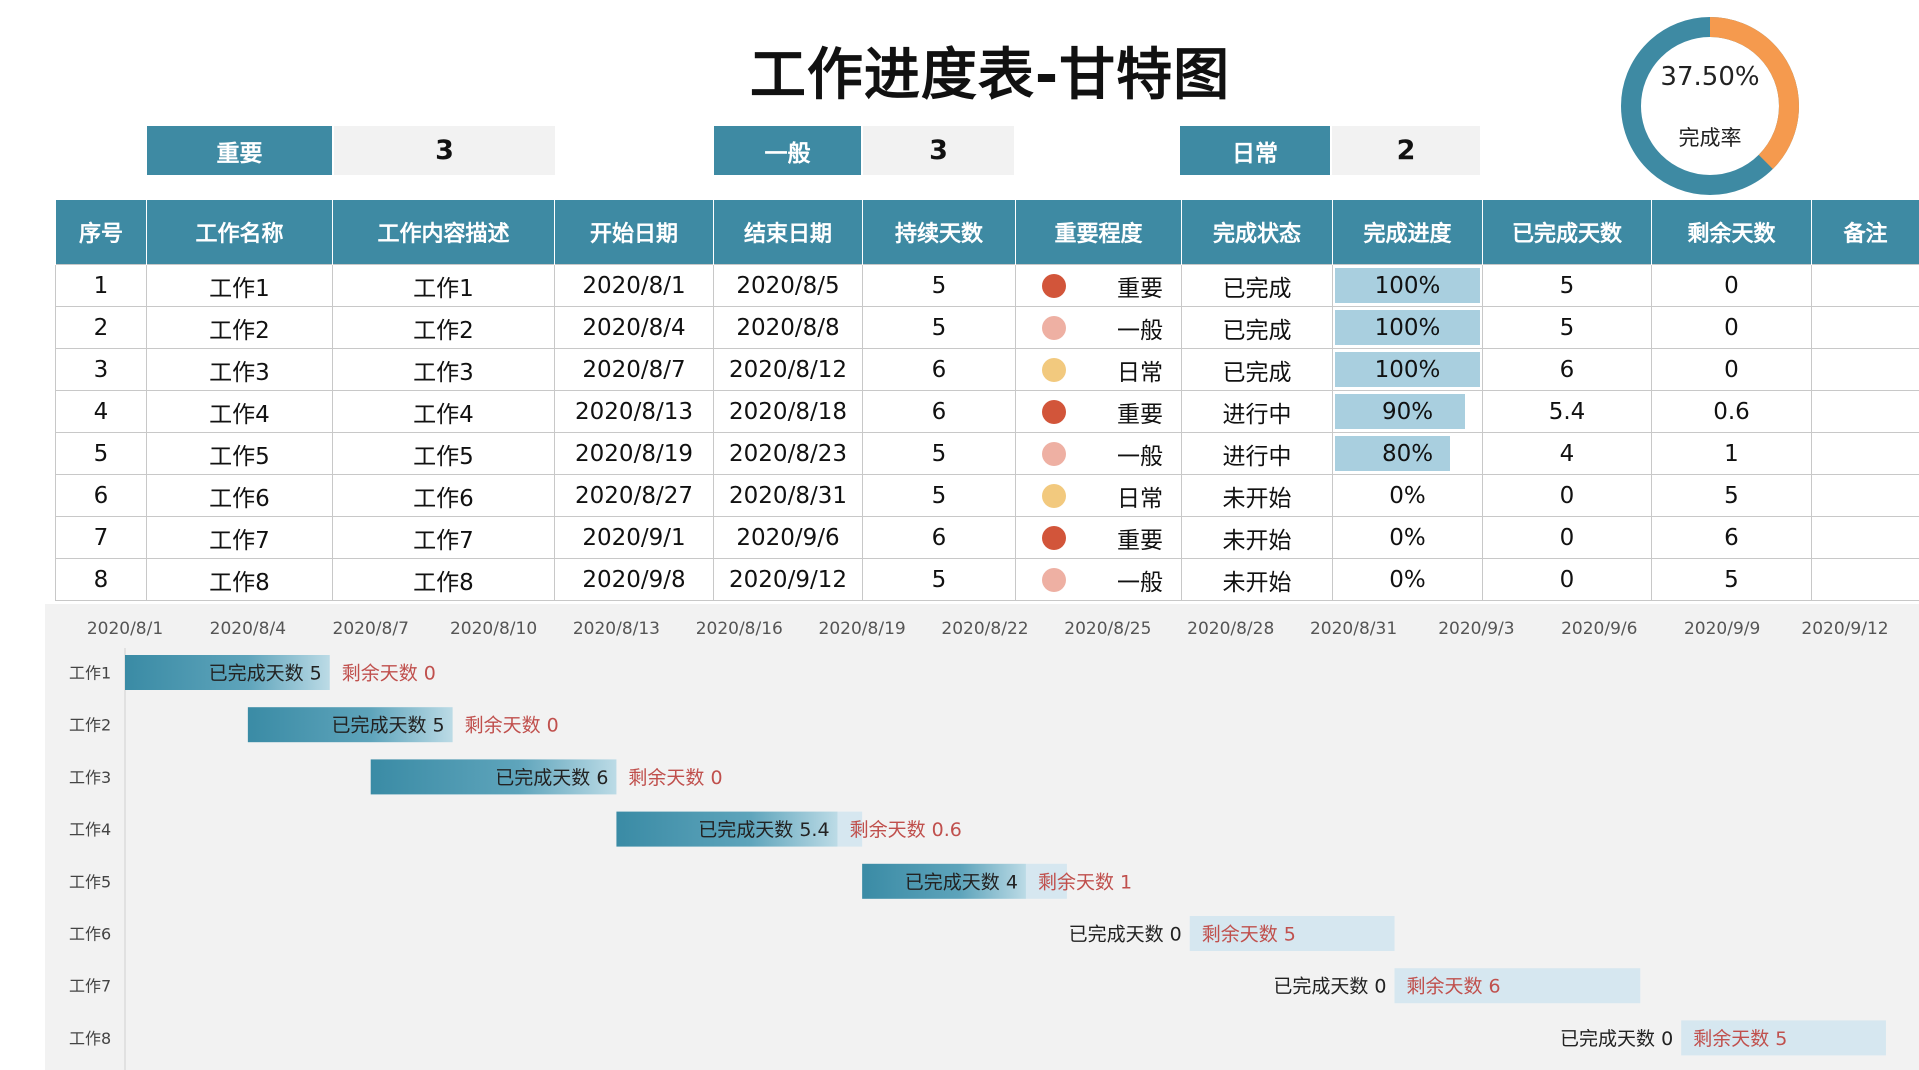  What do you see at coordinates (1407, 232) in the screenshot?
I see `col-header-progress: 完成进度` at bounding box center [1407, 232].